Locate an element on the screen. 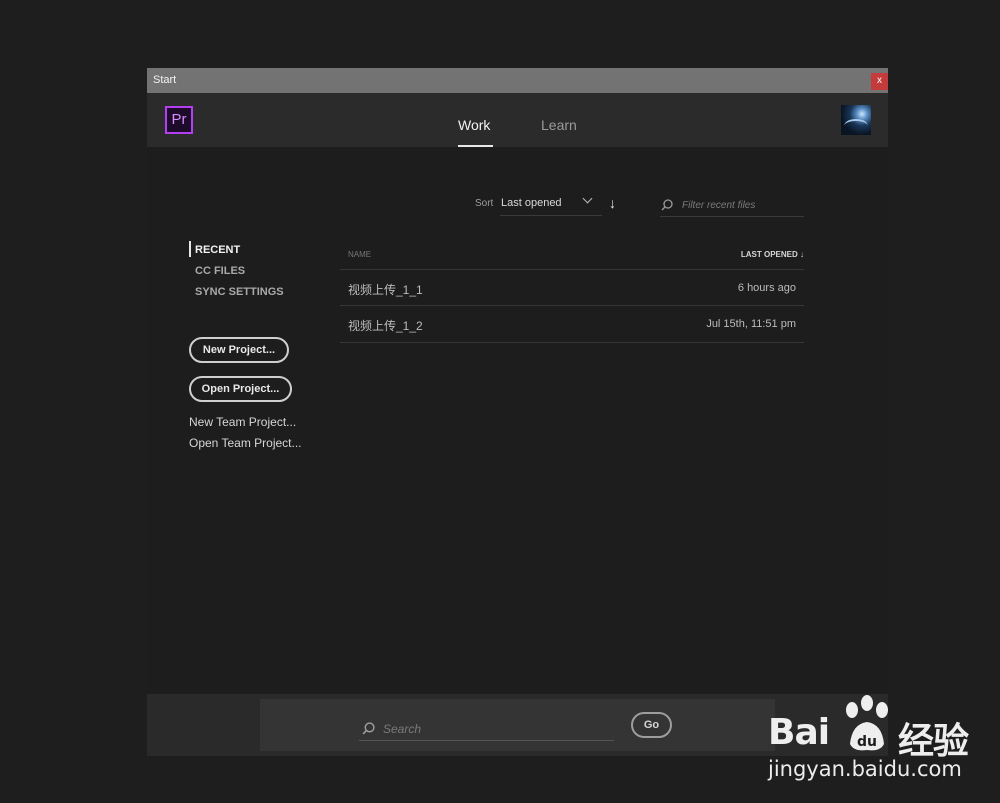 The image size is (1000, 803). row-last-opened: Jul 15th, 11:51 pm is located at coordinates (751, 324).